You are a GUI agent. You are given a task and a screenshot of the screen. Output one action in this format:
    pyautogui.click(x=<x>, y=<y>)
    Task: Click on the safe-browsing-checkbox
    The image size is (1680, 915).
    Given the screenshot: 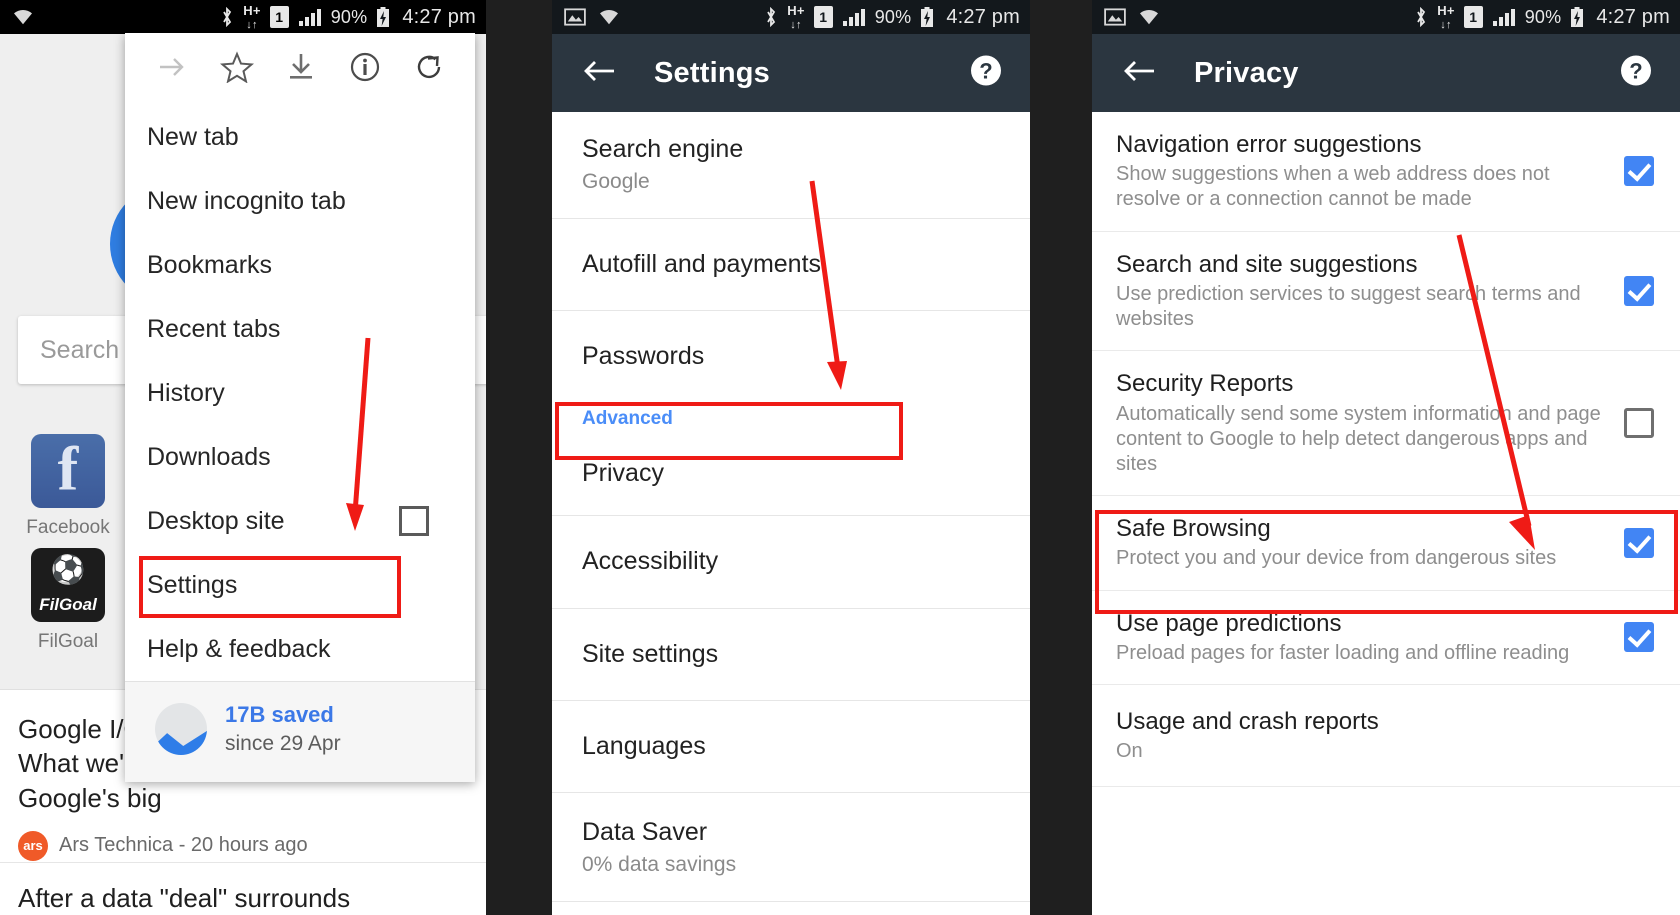 What is the action you would take?
    pyautogui.click(x=1639, y=542)
    